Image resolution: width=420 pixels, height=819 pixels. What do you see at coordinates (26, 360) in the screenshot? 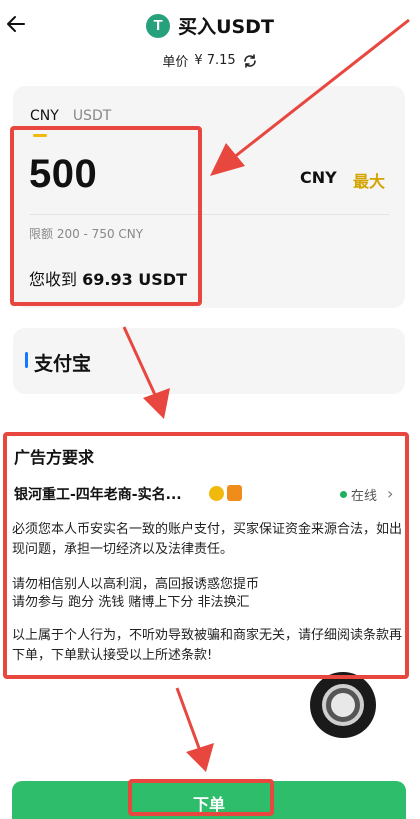
I see `payment-indicator` at bounding box center [26, 360].